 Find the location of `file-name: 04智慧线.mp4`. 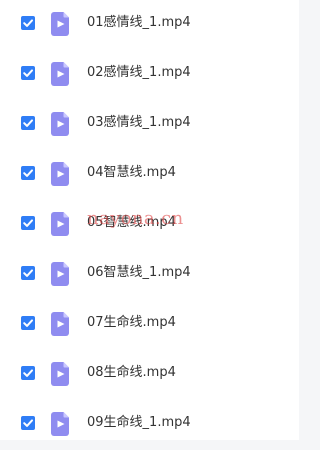

file-name: 04智慧线.mp4 is located at coordinates (131, 172).